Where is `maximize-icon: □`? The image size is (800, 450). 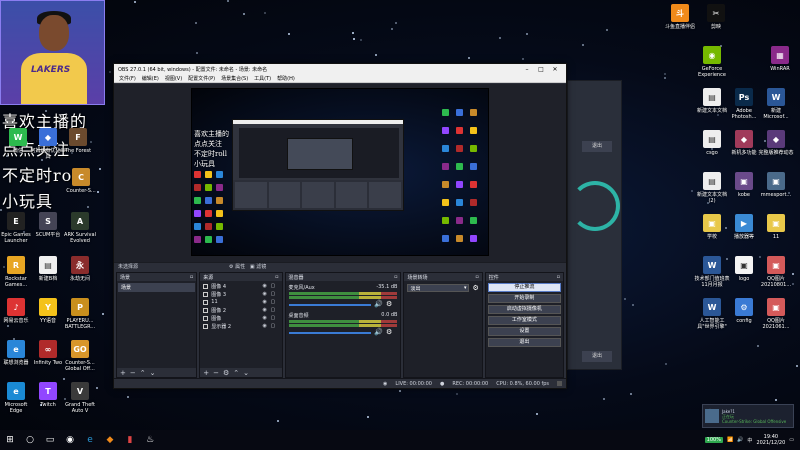
maximize-icon: □ is located at coordinates (541, 69).